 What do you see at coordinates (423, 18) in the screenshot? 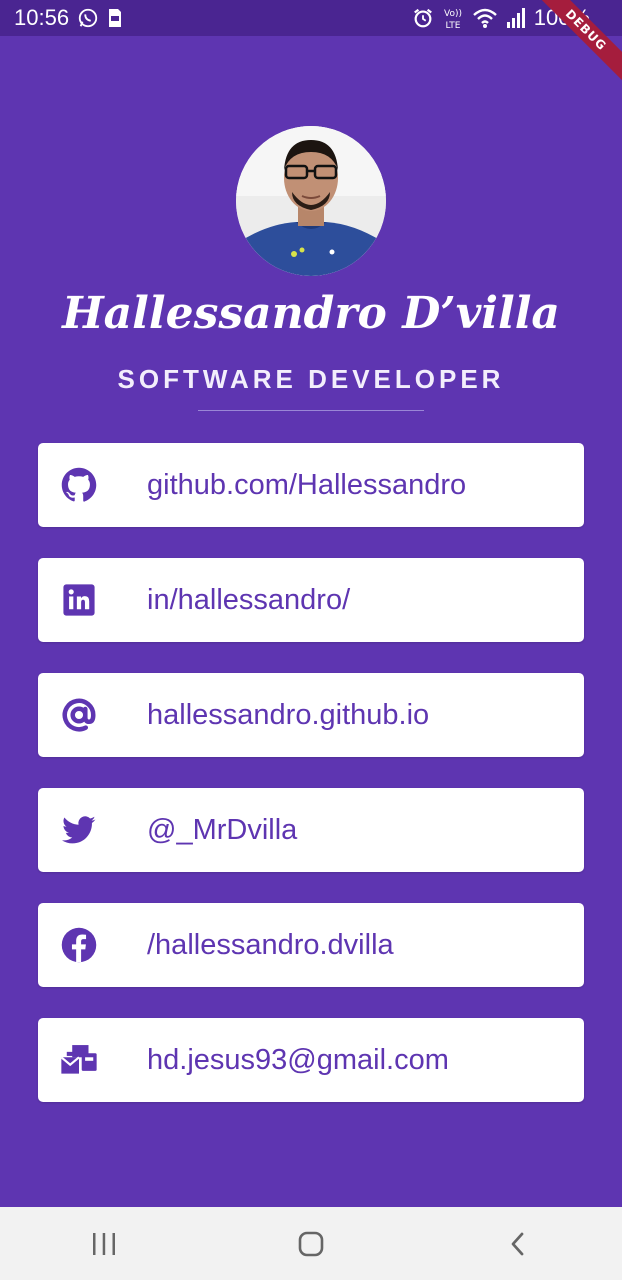
I see `alarm-icon` at bounding box center [423, 18].